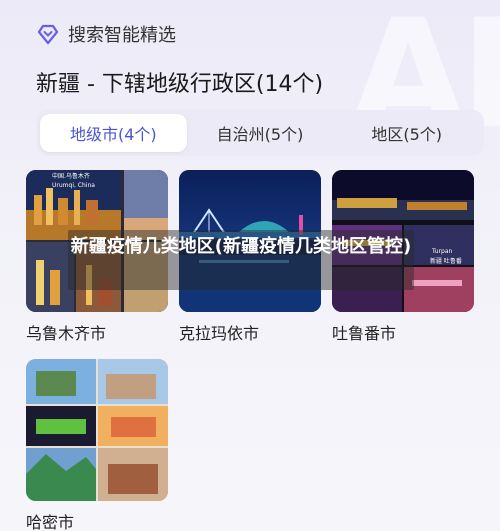  I want to click on overlay-caption: 新疆疫情几类地区(新疆疫情几类地区管控), so click(241, 260).